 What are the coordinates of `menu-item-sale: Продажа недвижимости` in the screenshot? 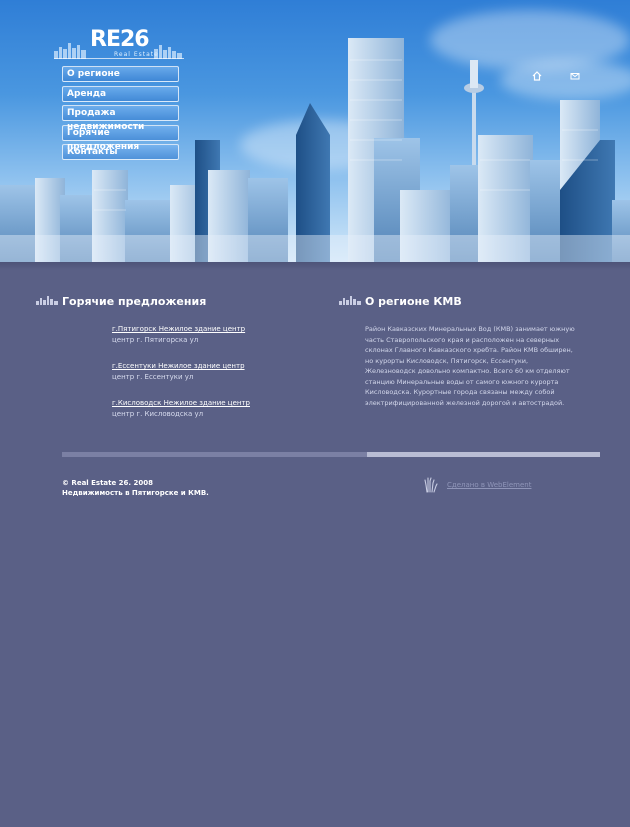 It's located at (120, 118).